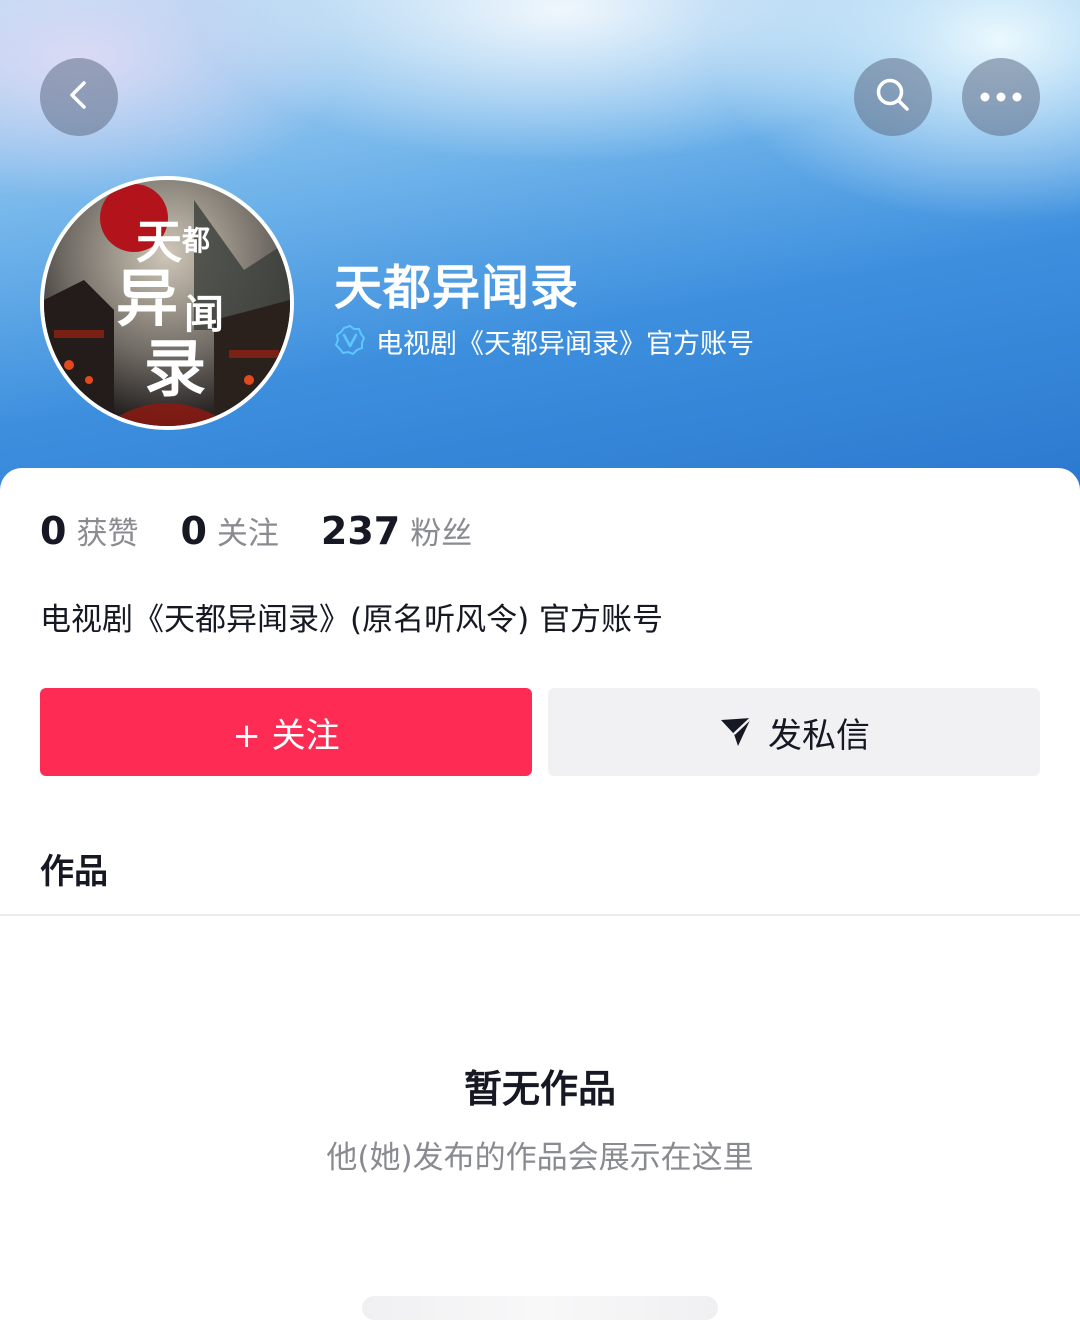 The image size is (1080, 1334). I want to click on message-button-label: 发私信, so click(819, 735).